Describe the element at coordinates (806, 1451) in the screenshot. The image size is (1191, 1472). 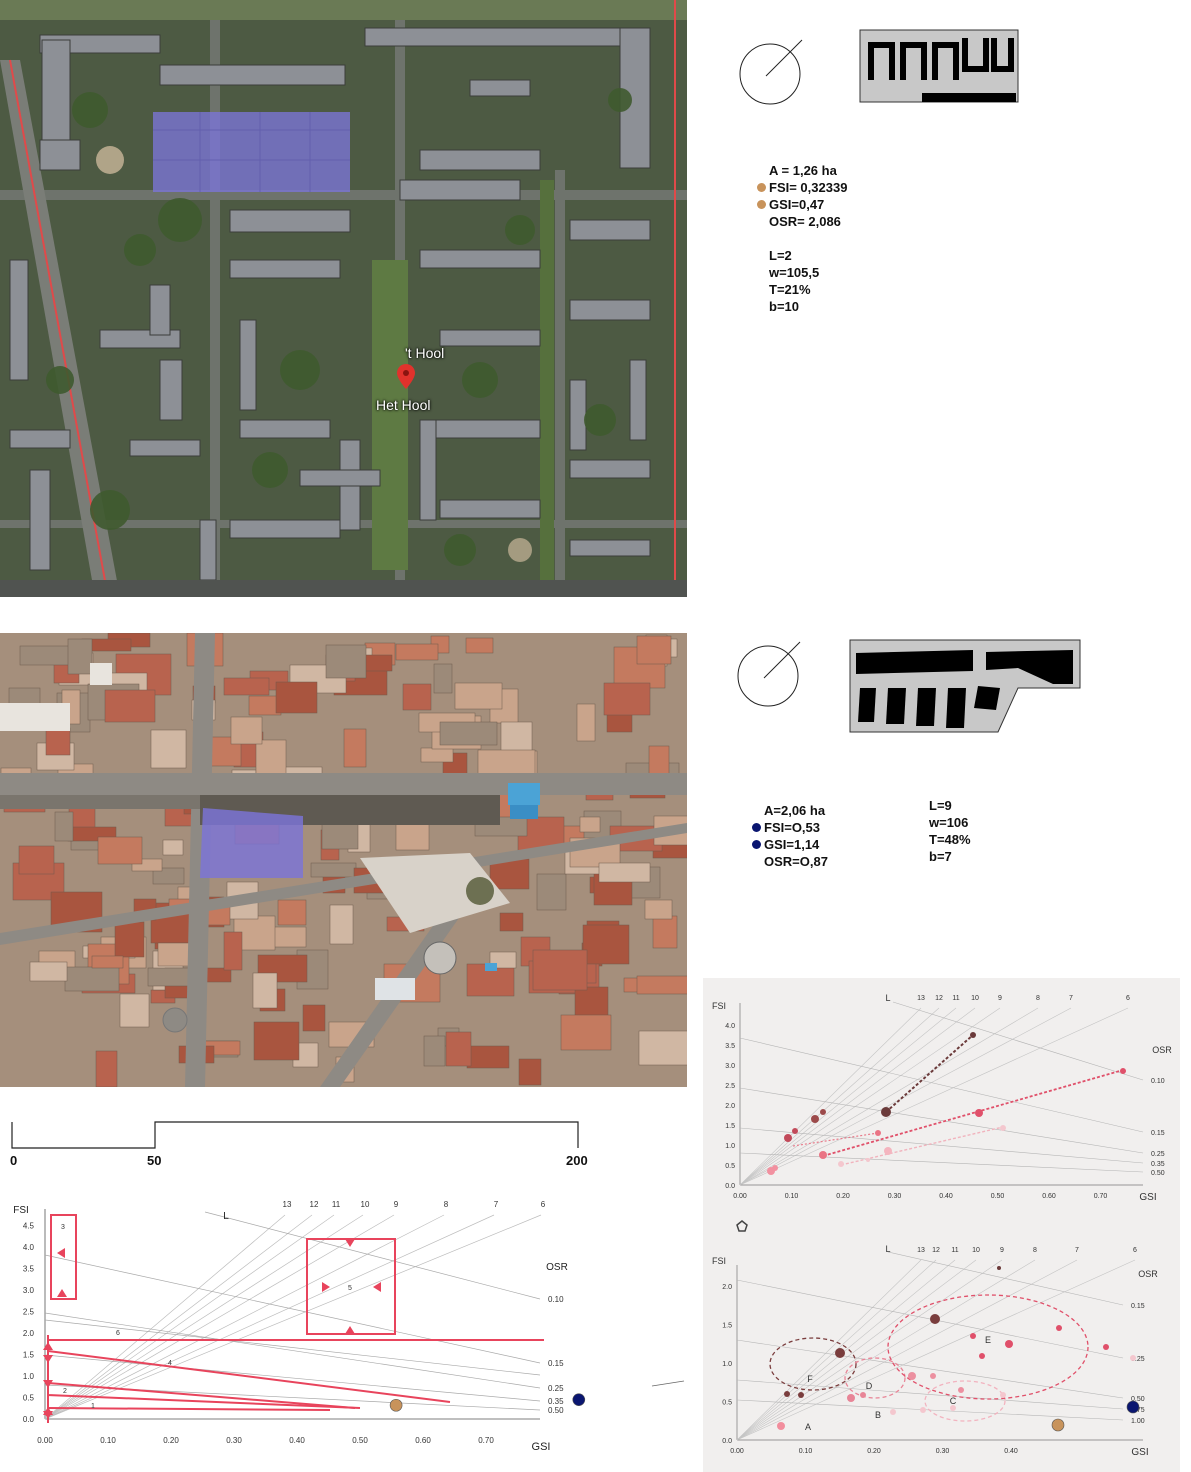
I see `x-tick-label: 0.10` at that location.